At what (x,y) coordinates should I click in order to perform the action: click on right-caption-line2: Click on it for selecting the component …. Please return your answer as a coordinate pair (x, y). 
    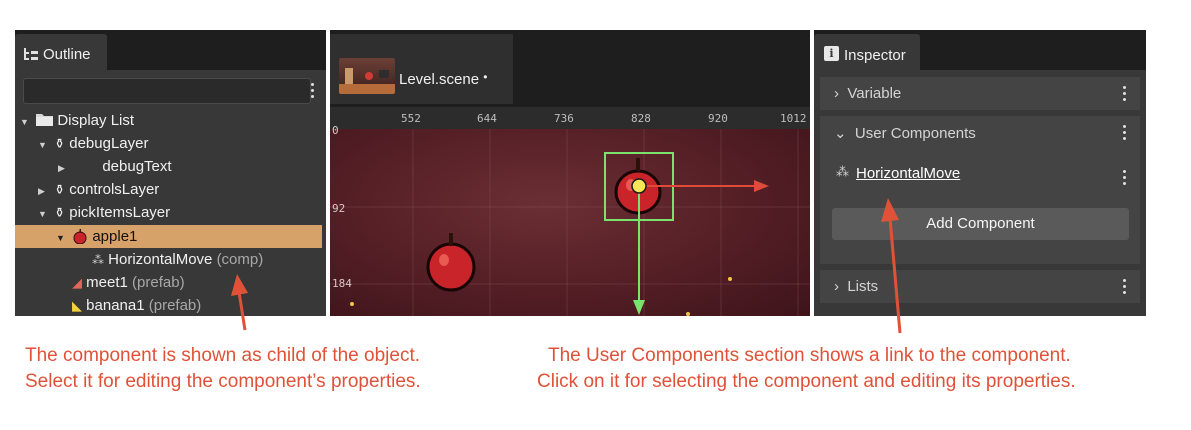
    Looking at the image, I should click on (806, 381).